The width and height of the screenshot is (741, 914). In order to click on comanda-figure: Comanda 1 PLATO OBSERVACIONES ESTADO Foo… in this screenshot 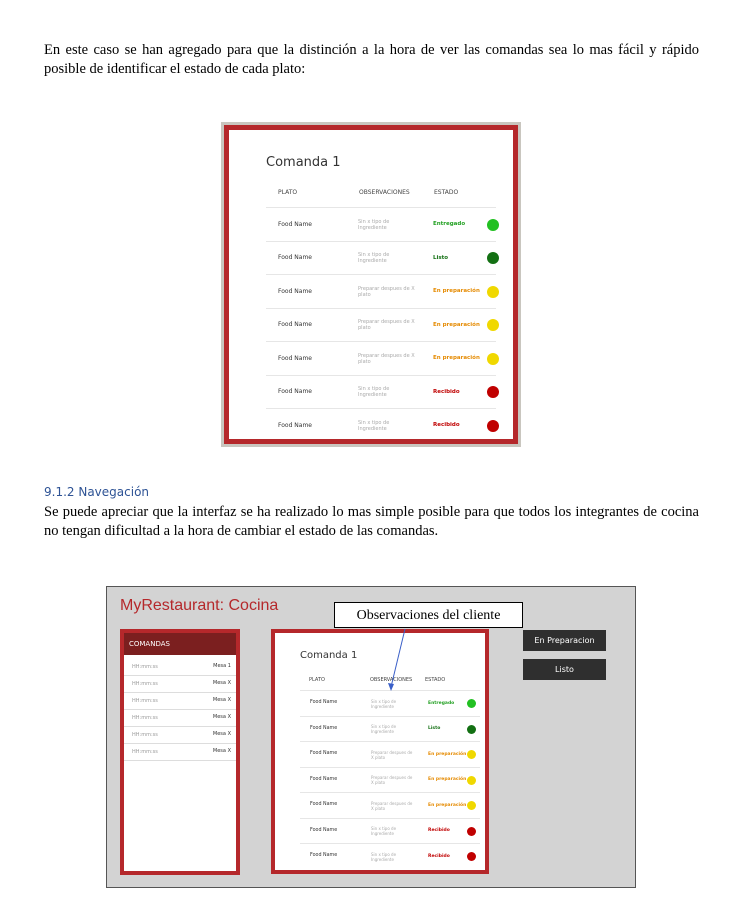, I will do `click(371, 284)`.